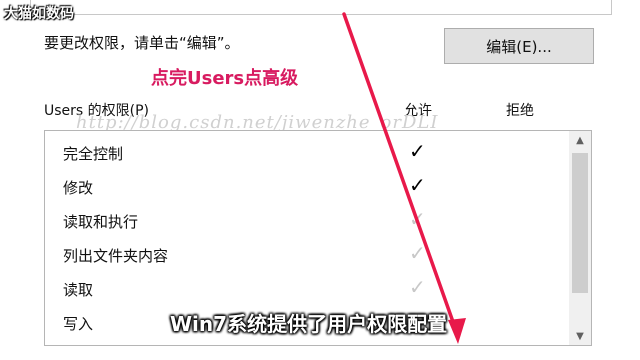  Describe the element at coordinates (307, 220) in the screenshot. I see `permission-row: 读取和执行 ✓` at that location.